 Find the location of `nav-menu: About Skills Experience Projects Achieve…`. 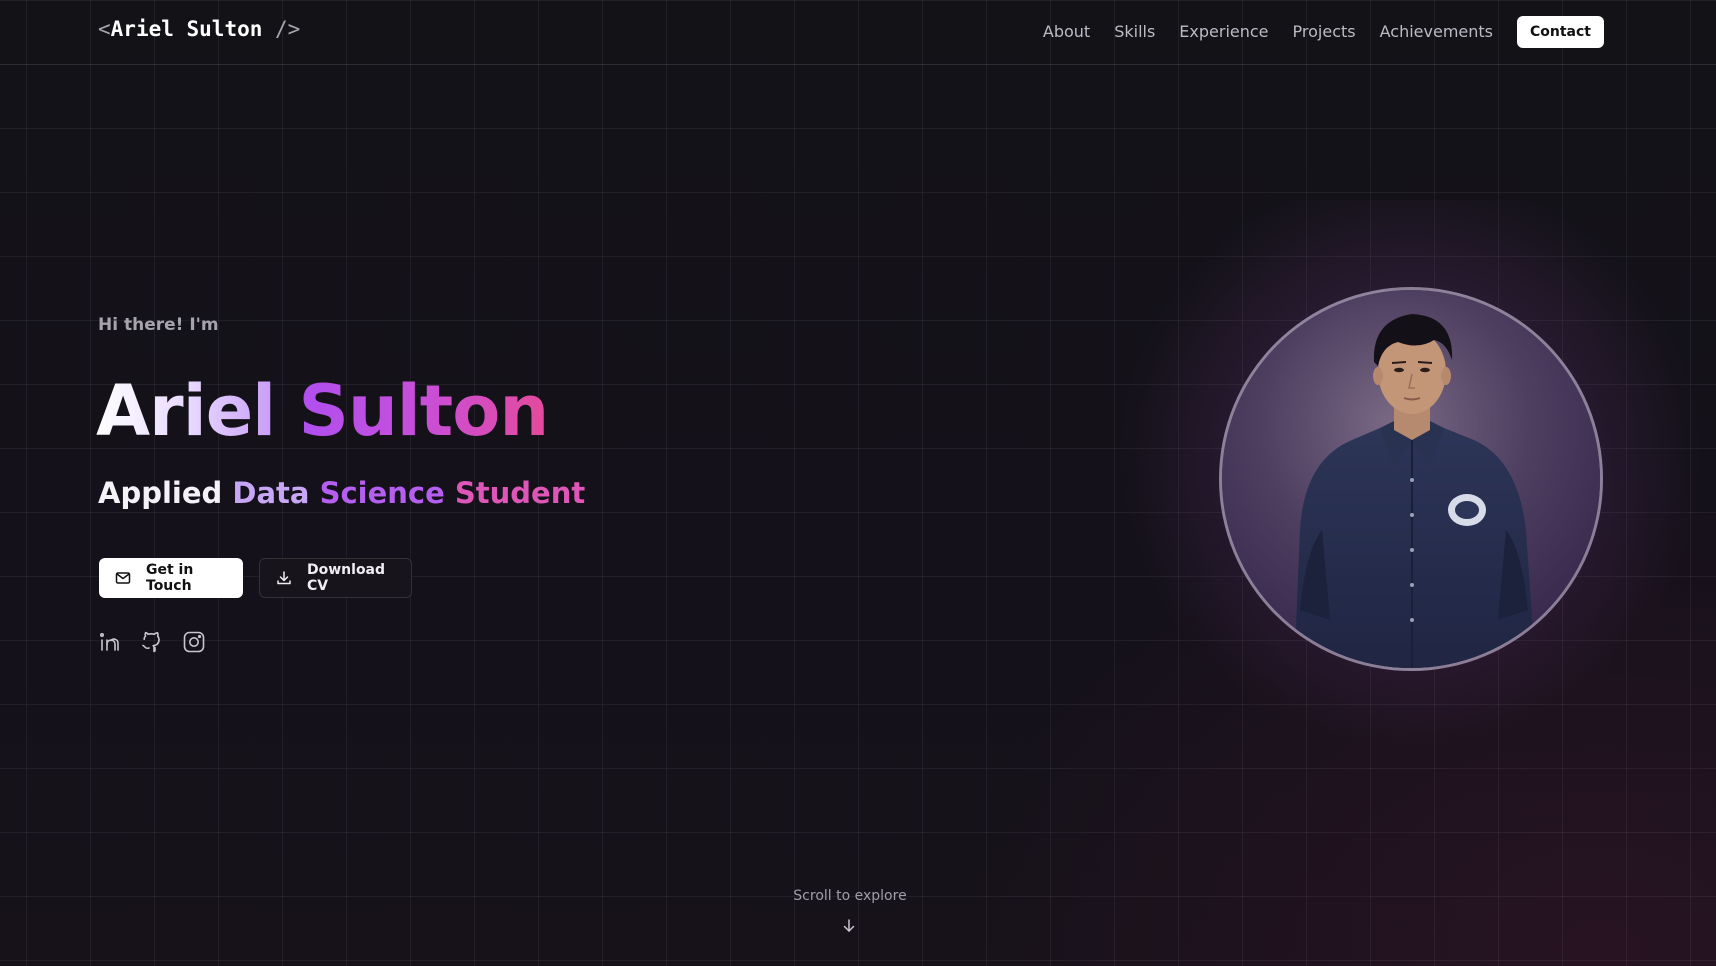

nav-menu: About Skills Experience Projects Achieve… is located at coordinates (1323, 32).